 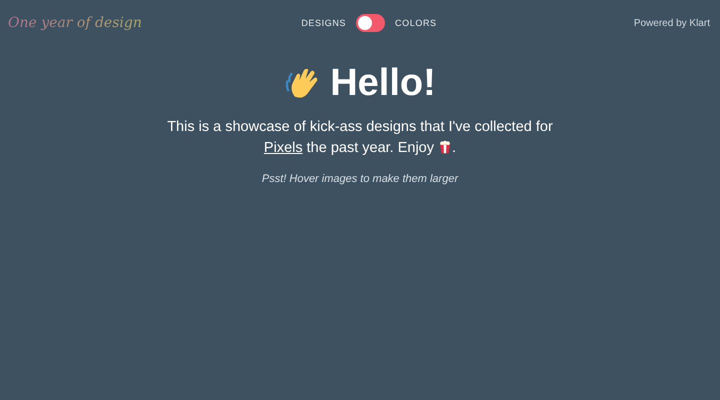 What do you see at coordinates (671, 23) in the screenshot?
I see `credit-text: Powered by Klart` at bounding box center [671, 23].